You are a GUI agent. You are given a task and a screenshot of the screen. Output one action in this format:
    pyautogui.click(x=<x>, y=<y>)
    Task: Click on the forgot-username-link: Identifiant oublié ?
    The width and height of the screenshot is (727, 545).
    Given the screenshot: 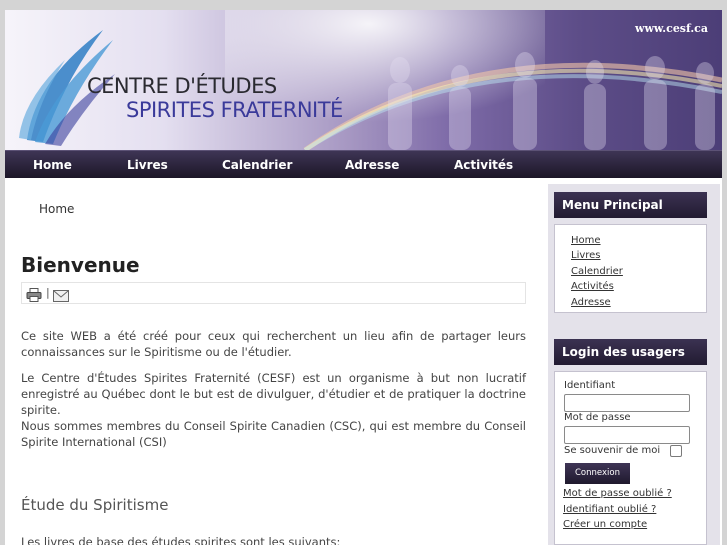 What is the action you would take?
    pyautogui.click(x=609, y=509)
    